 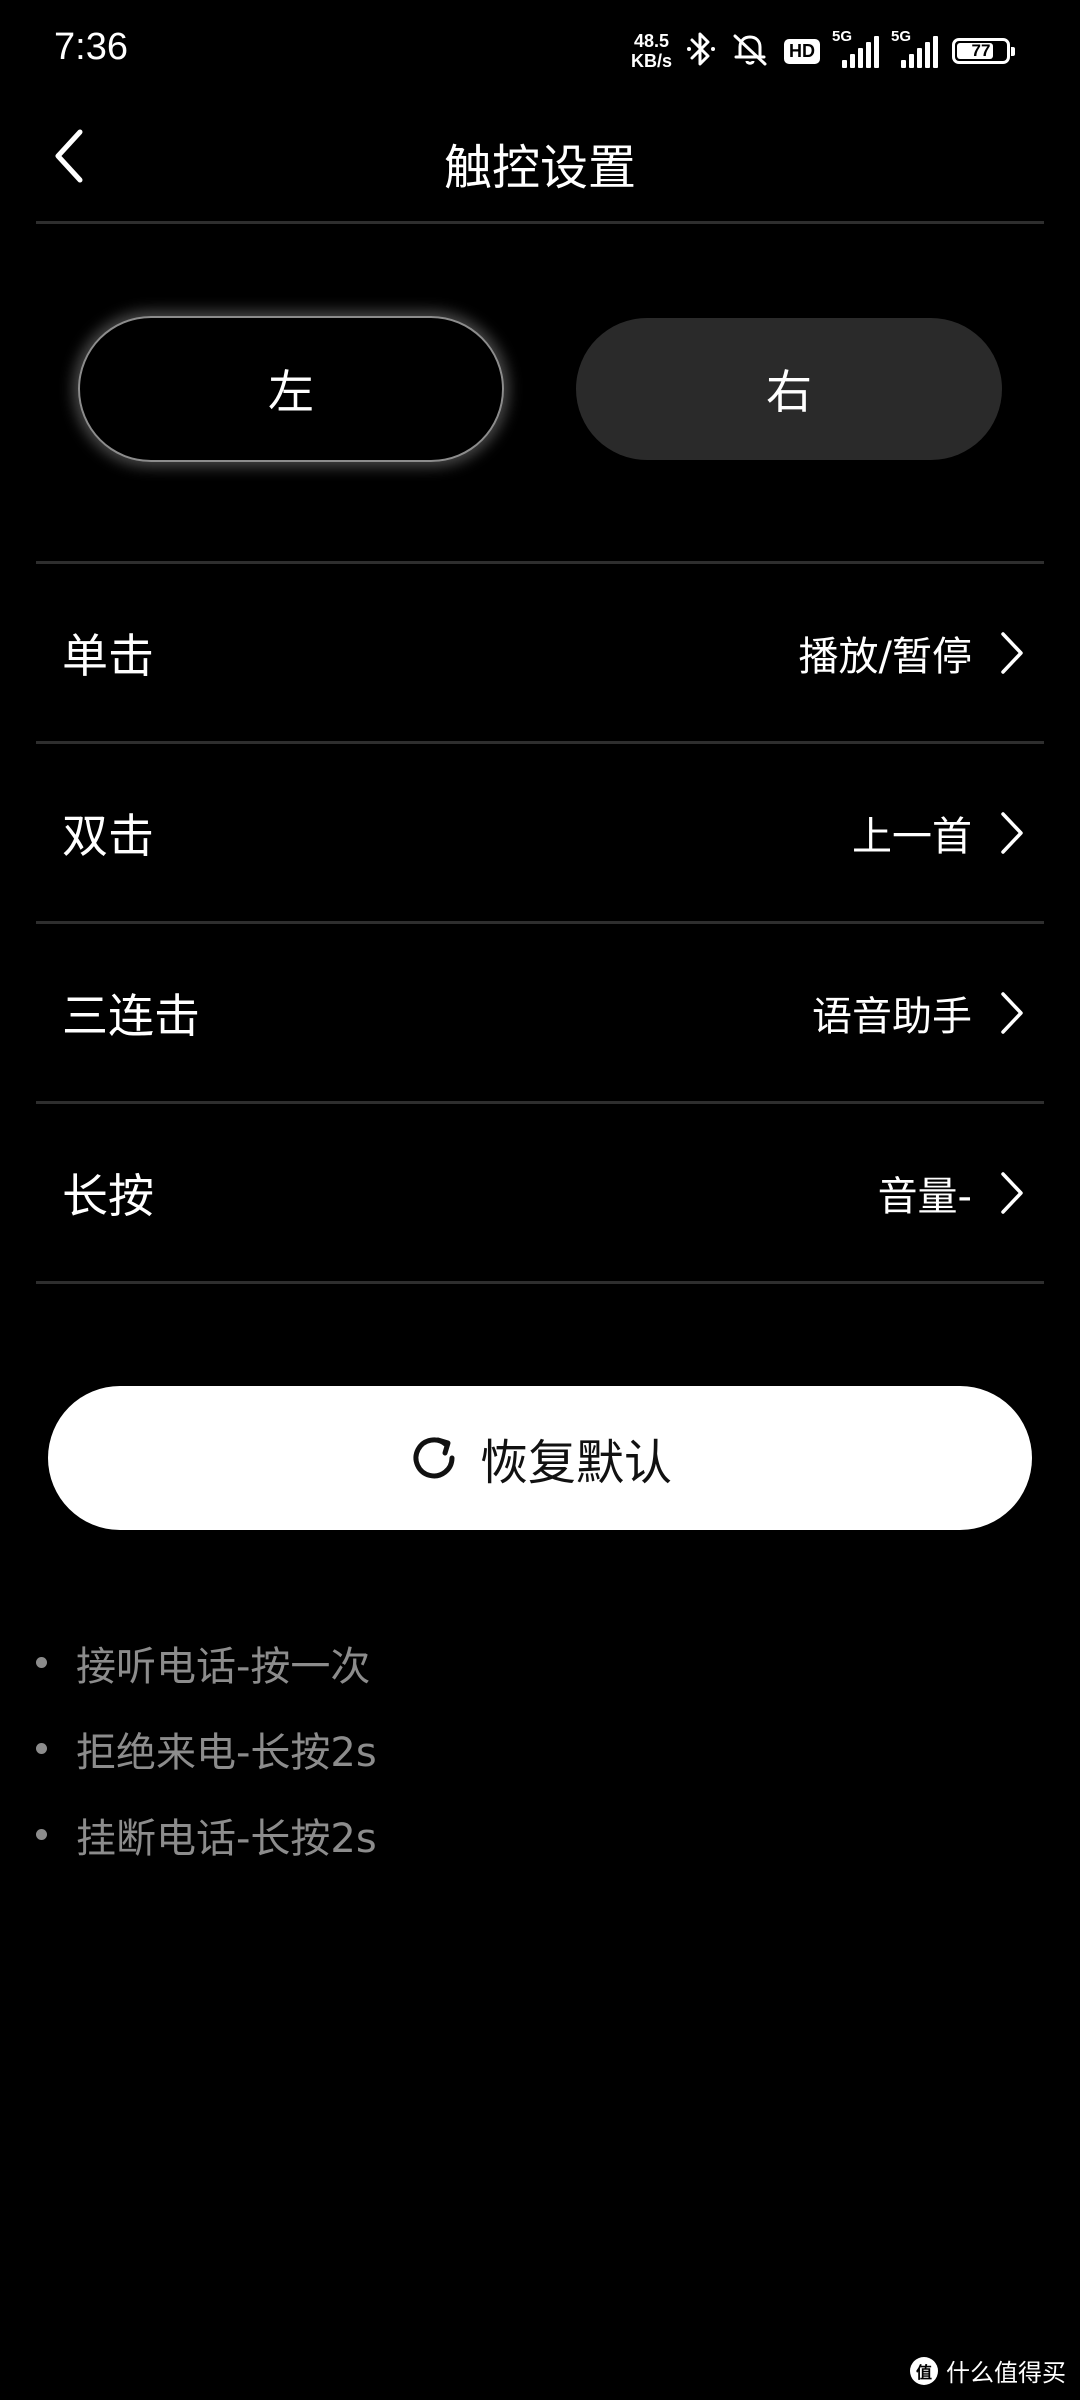 I want to click on gesture-action: 音量-, so click(x=924, y=1197).